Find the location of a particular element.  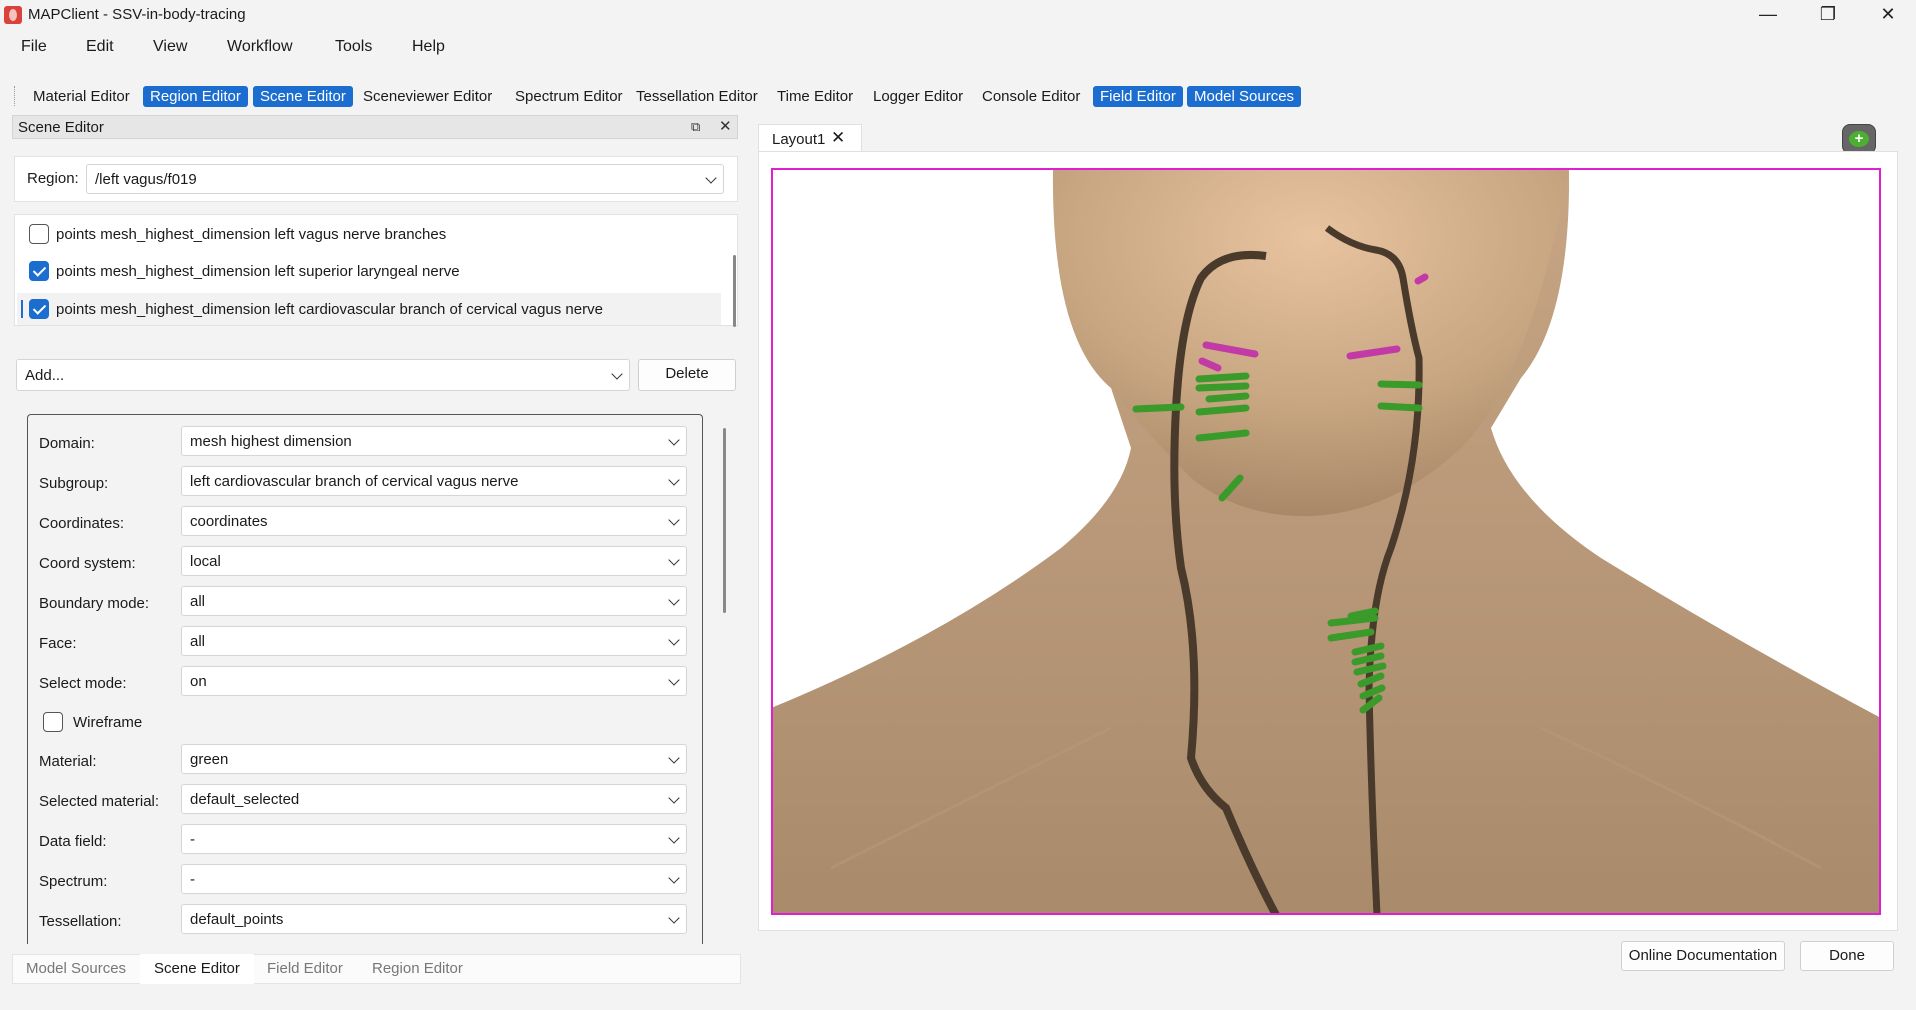

wireframe-label: Wireframe is located at coordinates (108, 722).